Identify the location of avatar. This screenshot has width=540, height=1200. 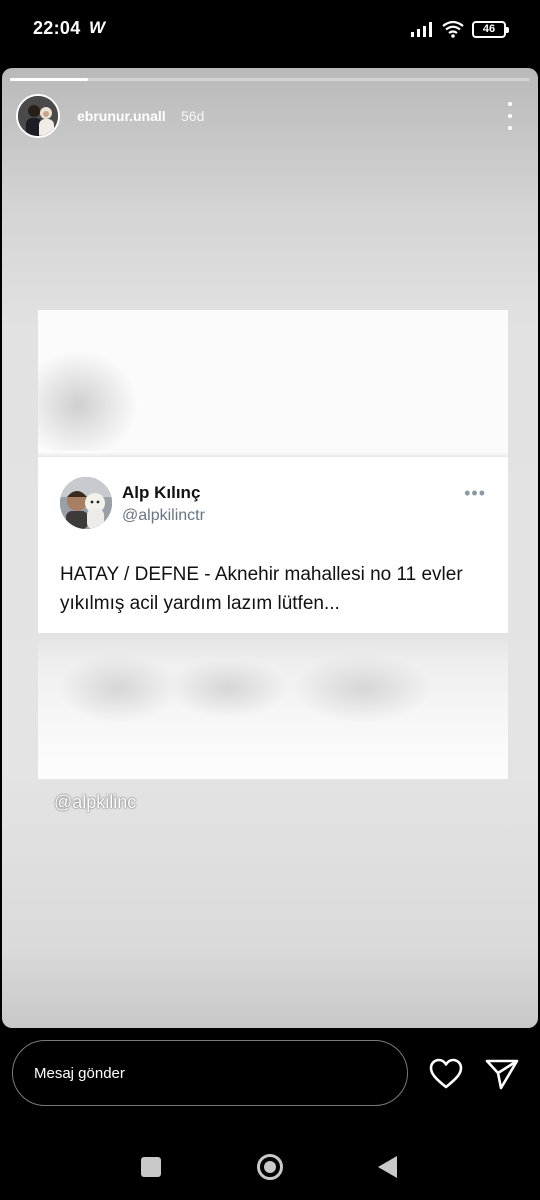
(38, 116).